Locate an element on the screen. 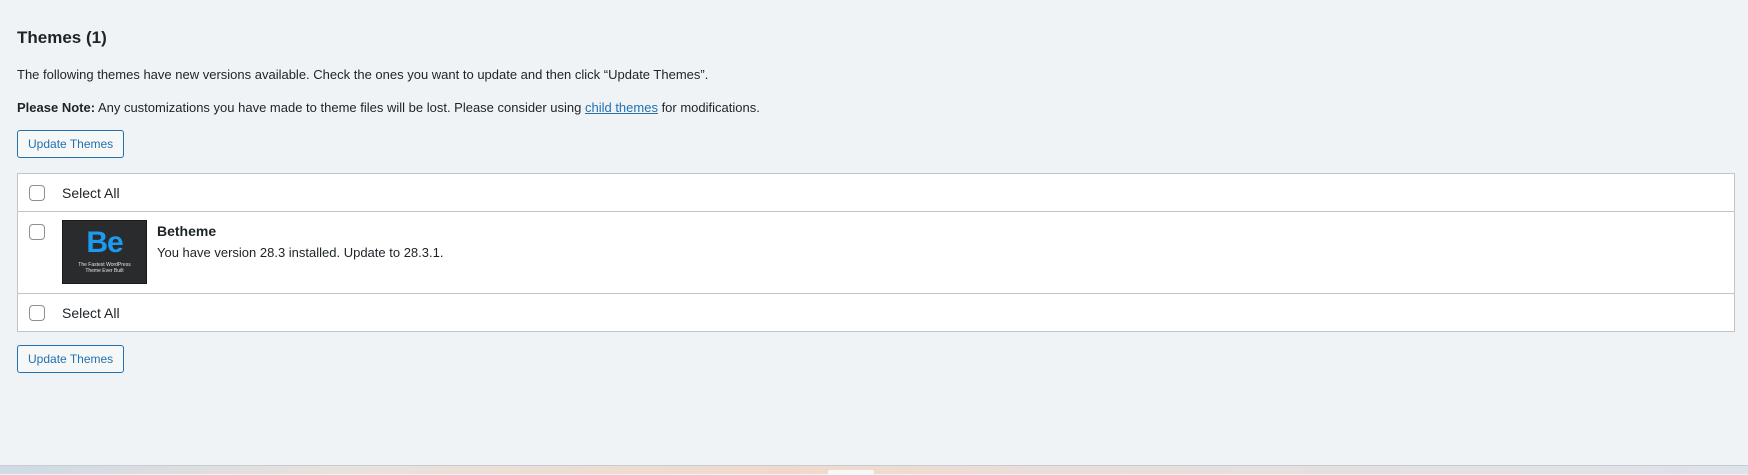 Image resolution: width=1748 pixels, height=475 pixels. child-themes-link: child themes is located at coordinates (621, 107).